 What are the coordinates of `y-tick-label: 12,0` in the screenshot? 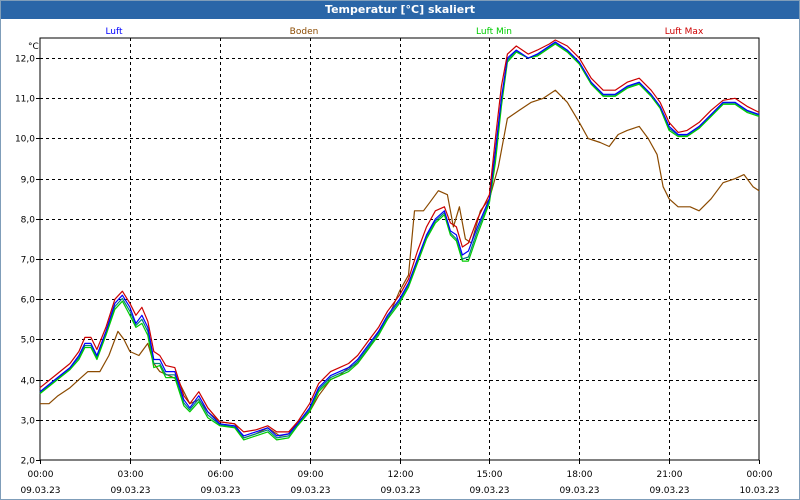 It's located at (25, 60).